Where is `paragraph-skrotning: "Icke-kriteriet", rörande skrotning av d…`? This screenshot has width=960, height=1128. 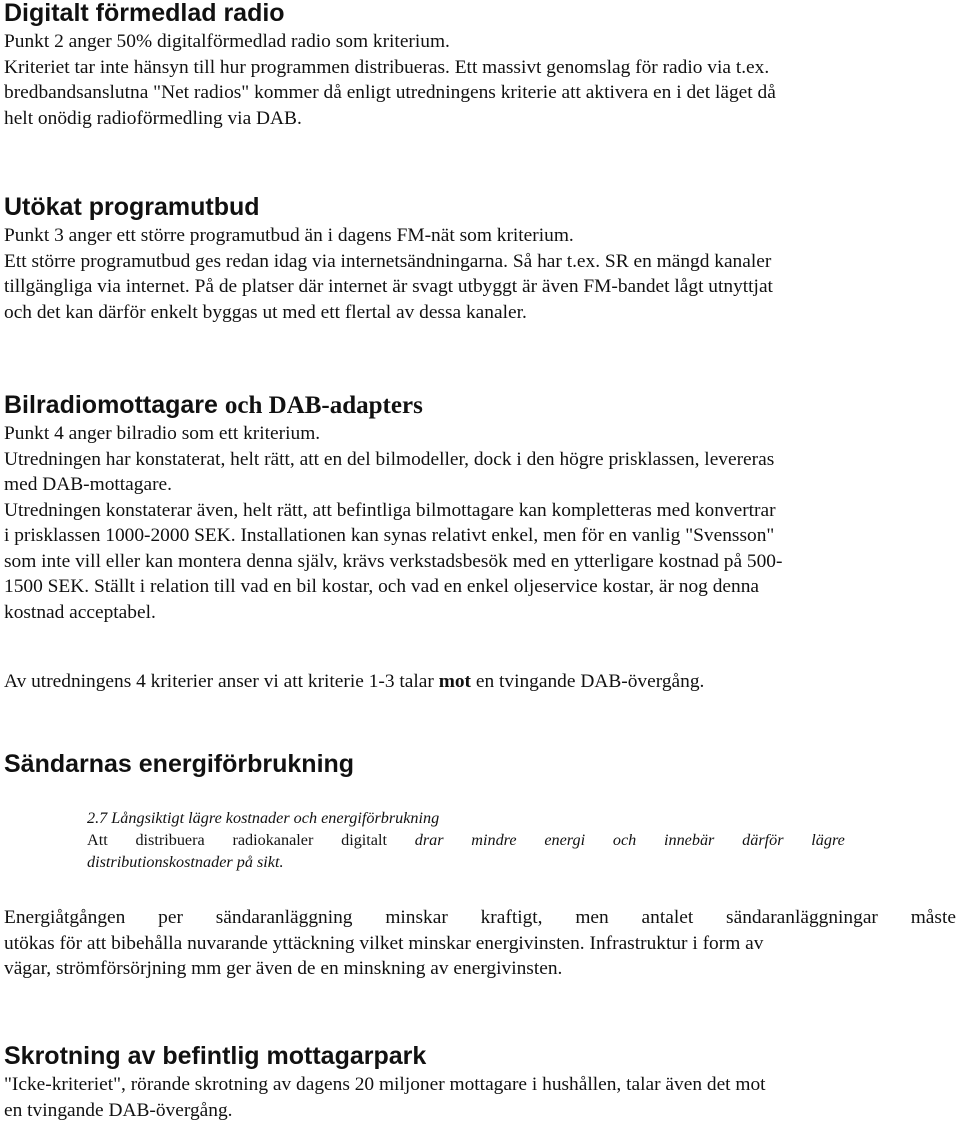
paragraph-skrotning: "Icke-kriteriet", rörande skrotning av d… is located at coordinates (385, 1097).